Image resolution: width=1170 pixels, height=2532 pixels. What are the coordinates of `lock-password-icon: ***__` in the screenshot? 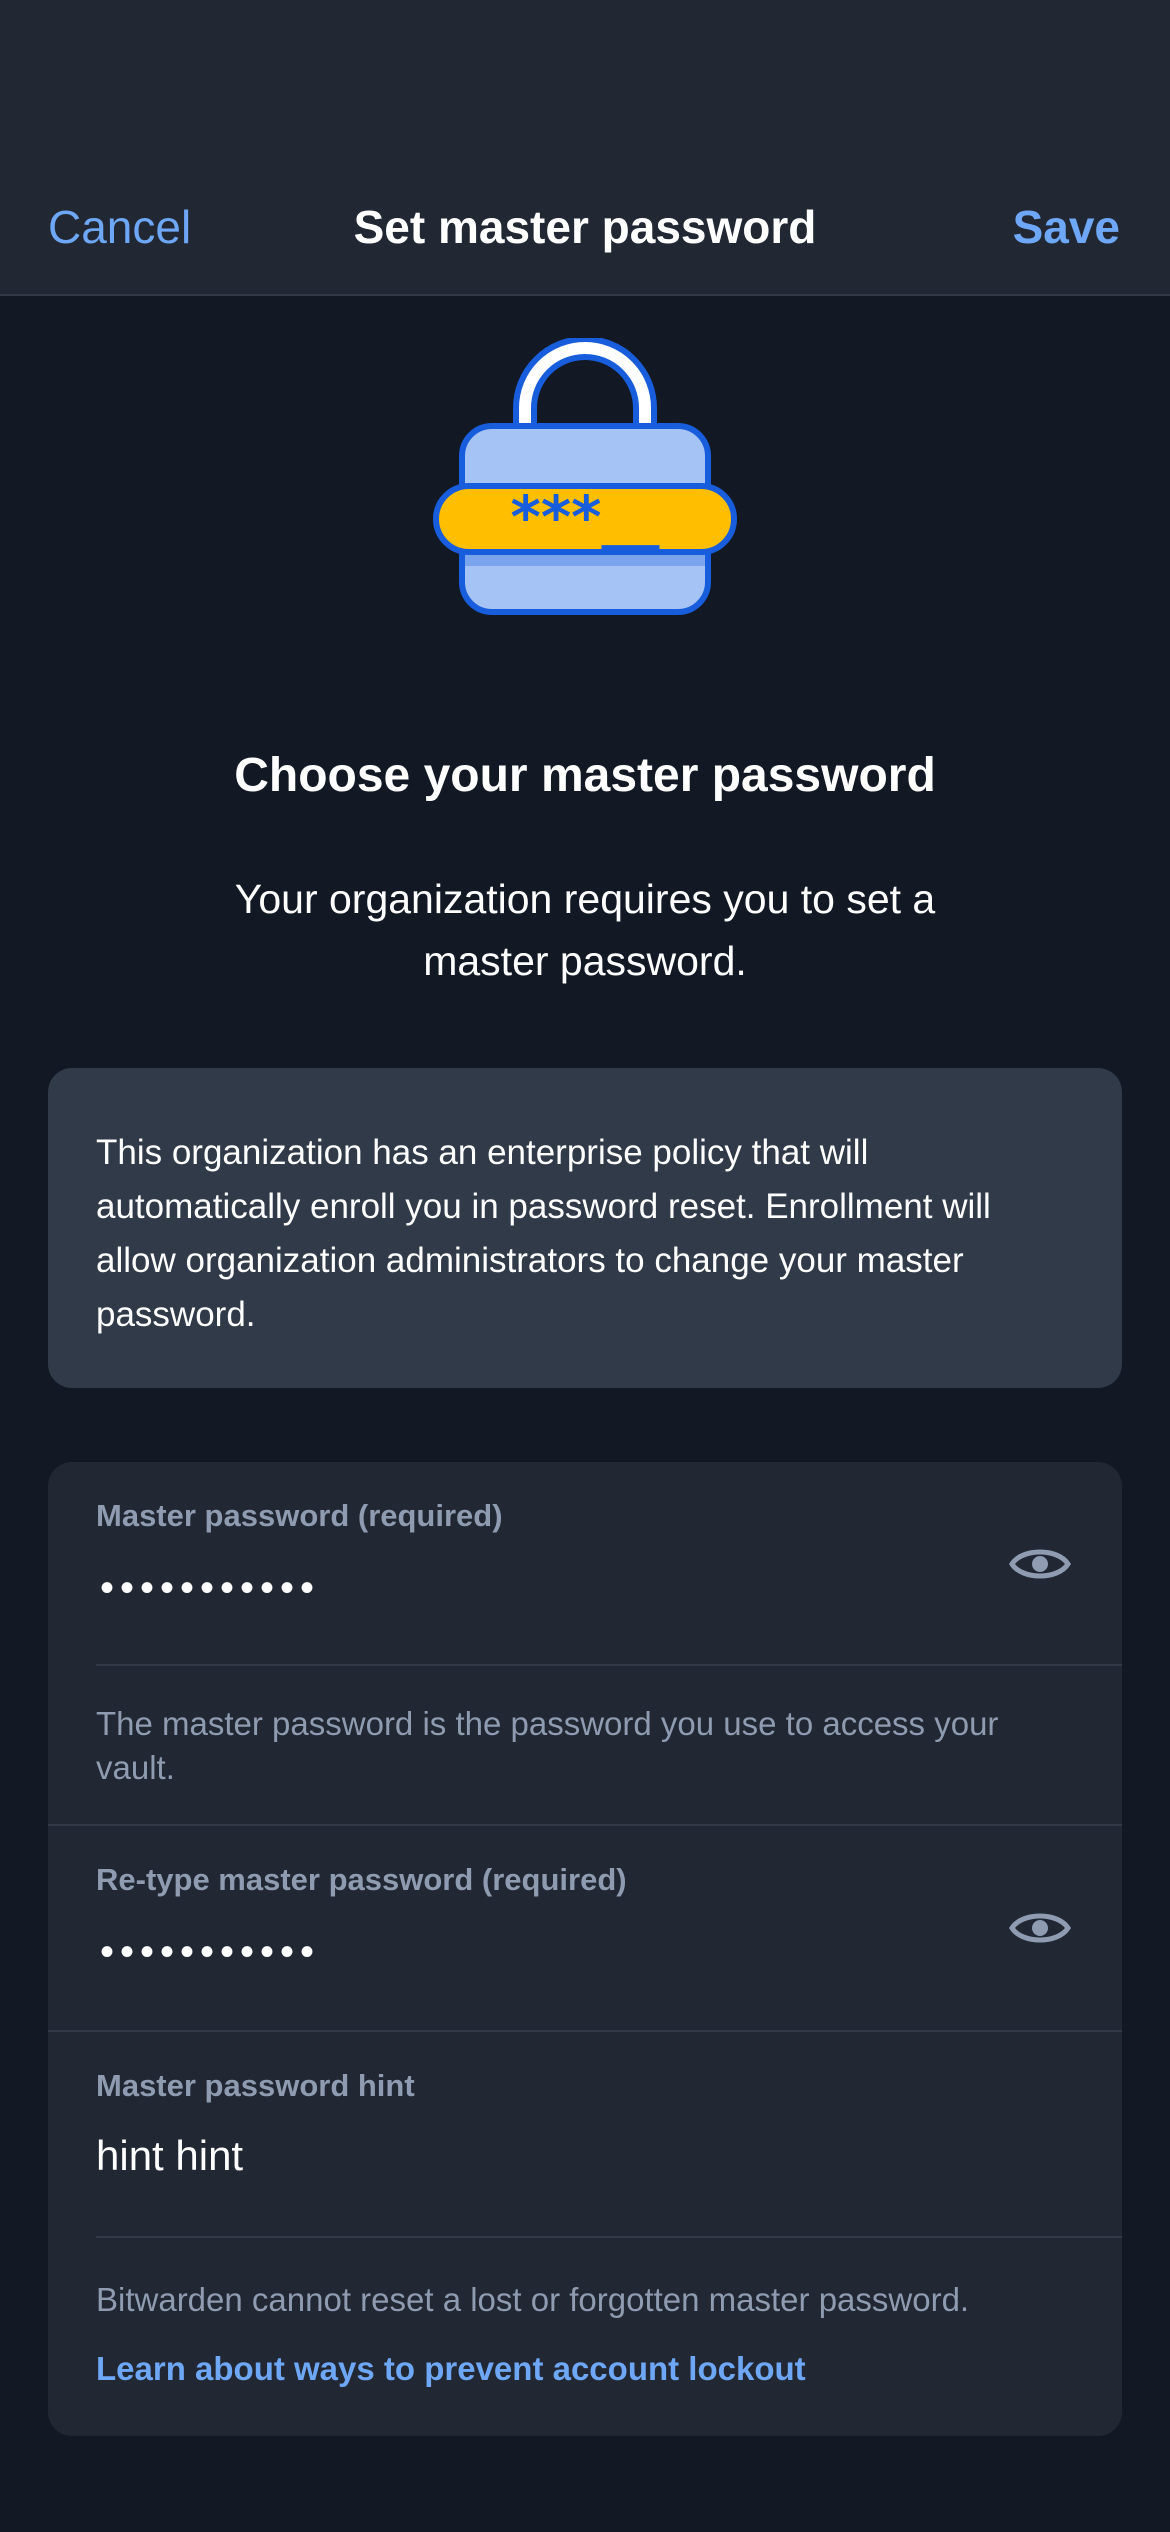 It's located at (585, 476).